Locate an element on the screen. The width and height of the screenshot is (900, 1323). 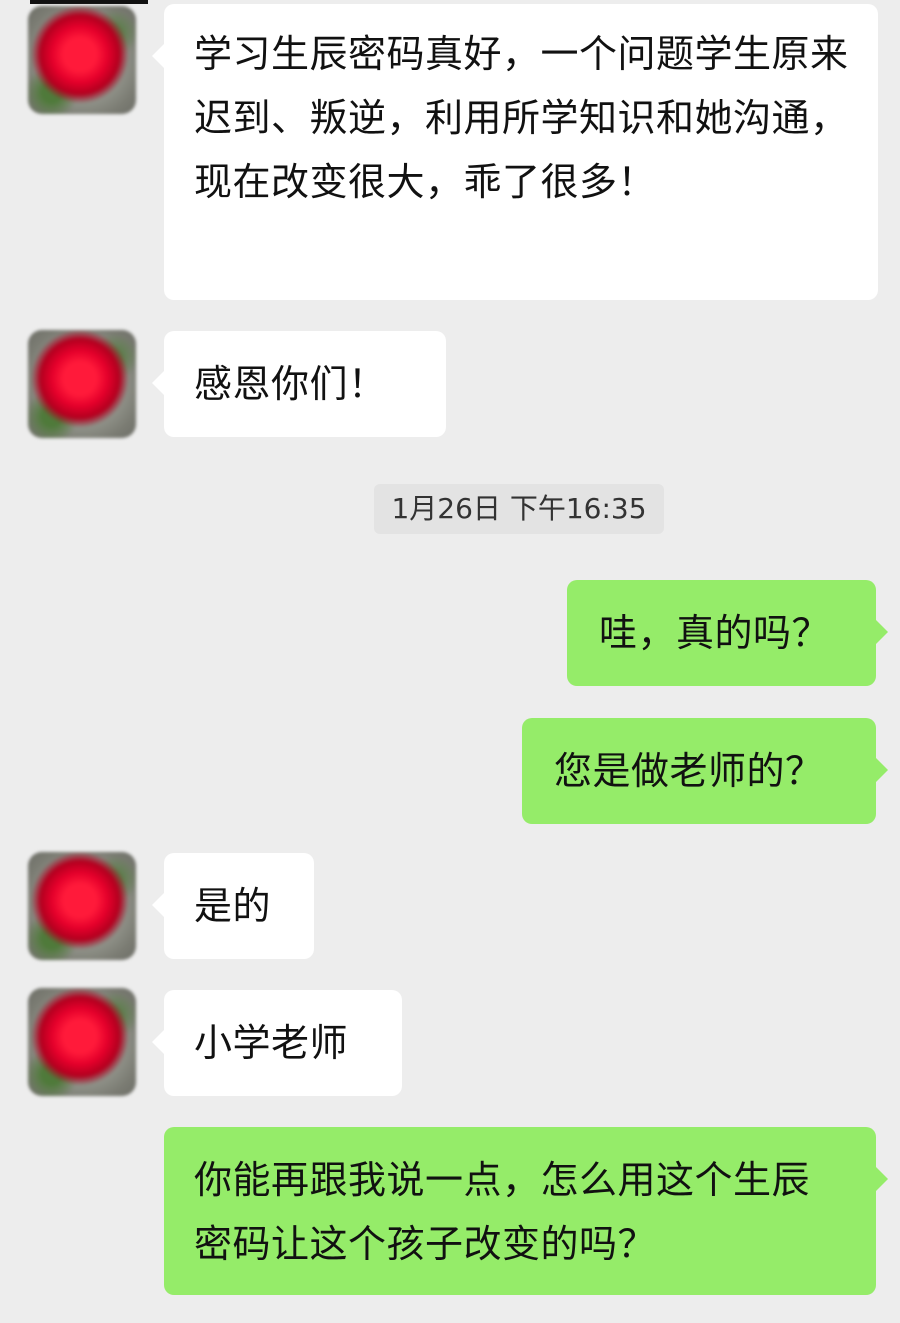
timestamp-chip: 1月26日 下午16:35 is located at coordinates (519, 509).